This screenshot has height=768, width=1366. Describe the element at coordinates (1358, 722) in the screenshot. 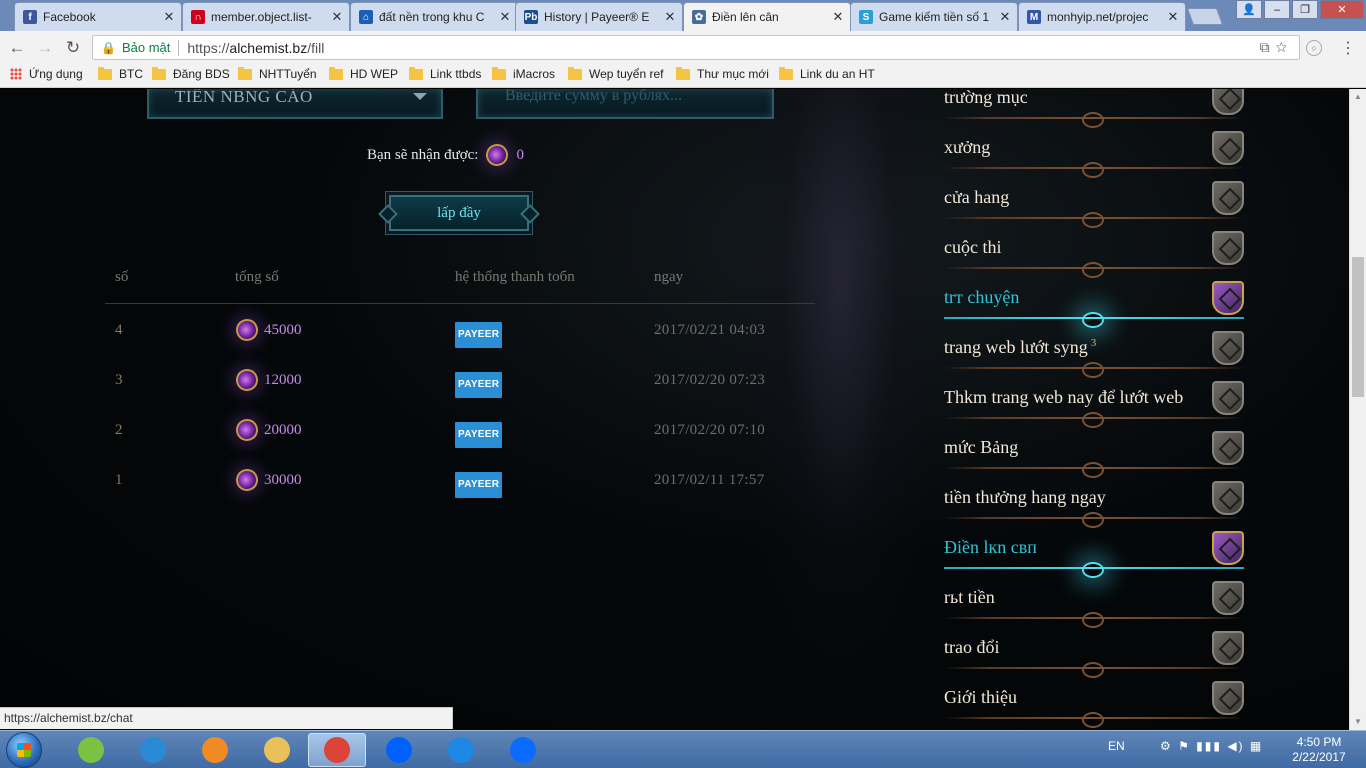

I see `scroll-down-icon: ▼` at that location.